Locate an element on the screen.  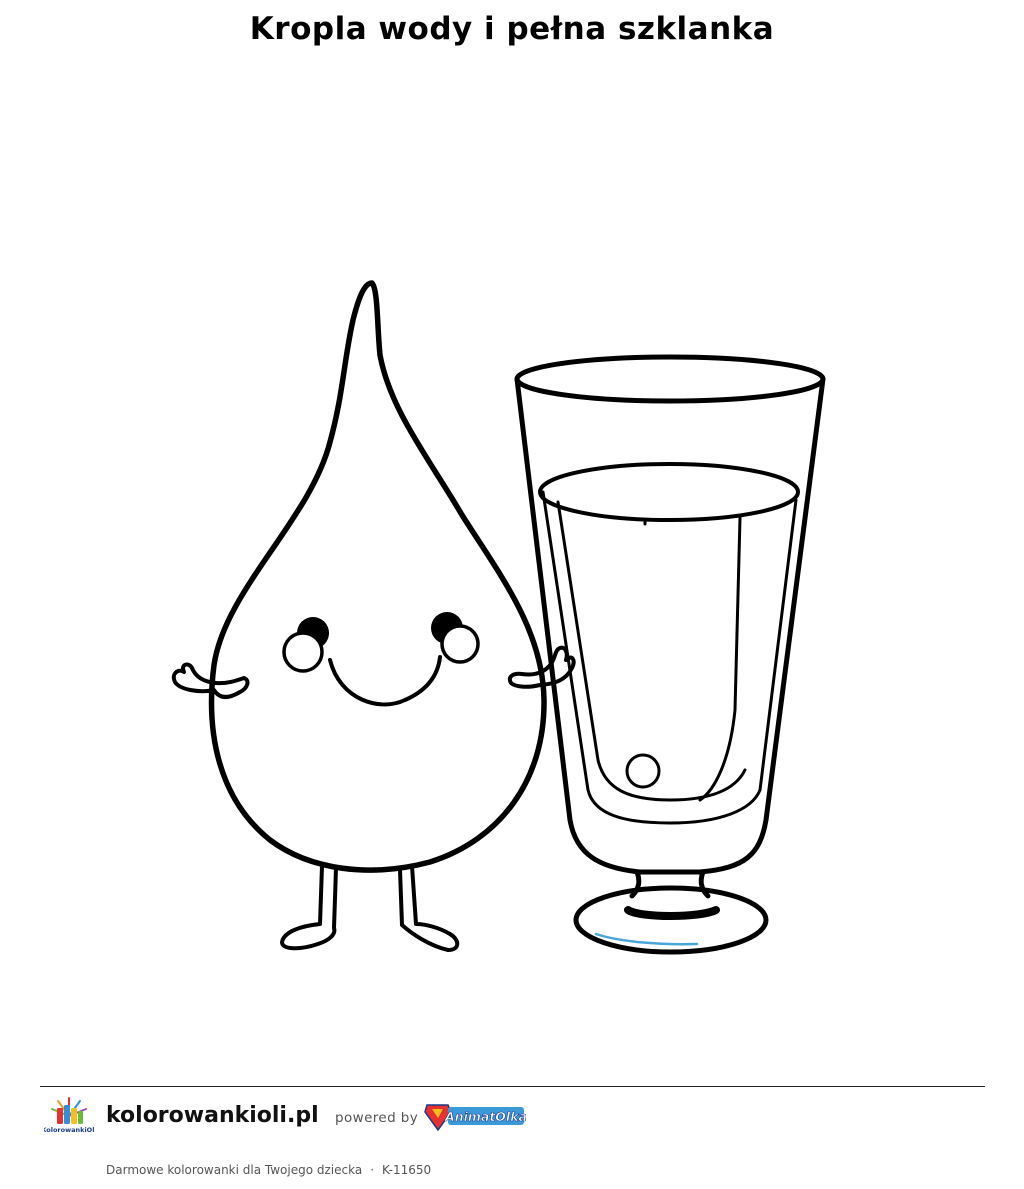
logo-text: KolorowankiOli is located at coordinates (69, 1130).